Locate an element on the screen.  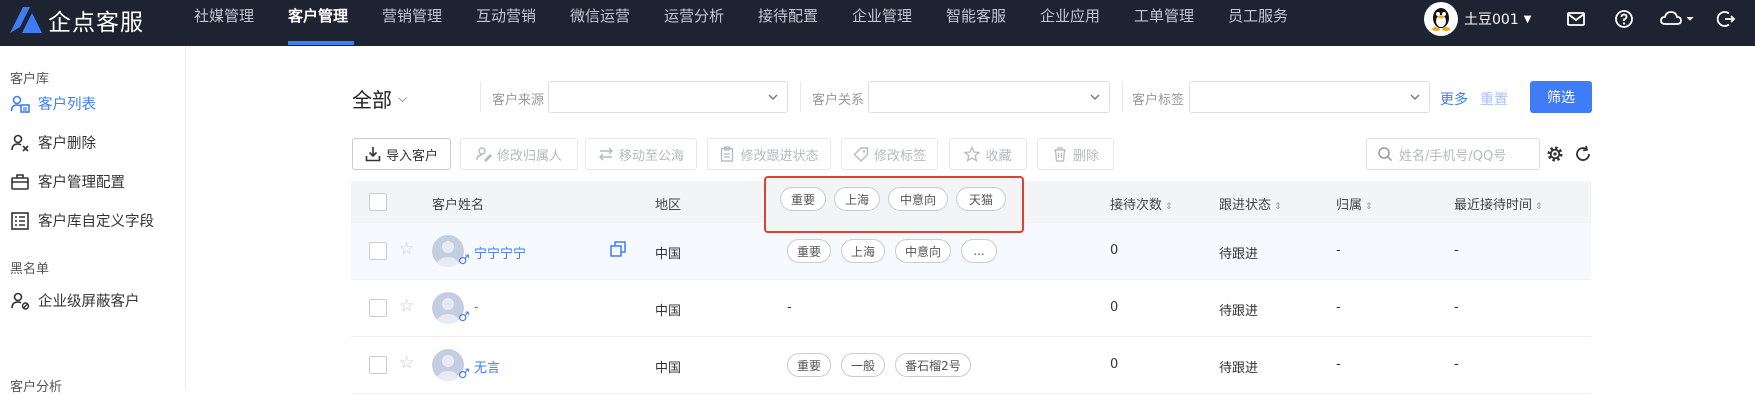
nav-customer: 客户管理 is located at coordinates (318, 23).